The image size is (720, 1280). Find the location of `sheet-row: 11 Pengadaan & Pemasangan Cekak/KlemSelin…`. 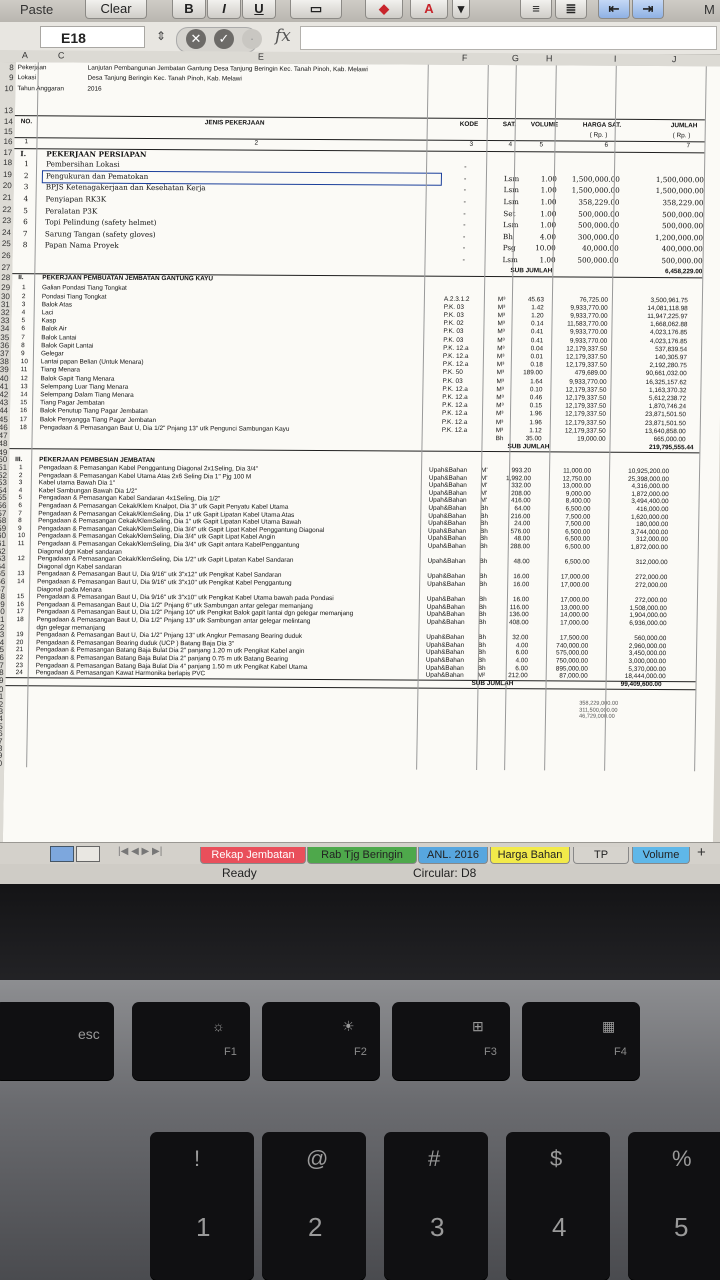

sheet-row: 11 Pengadaan & Pemasangan Cekak/KlemSelin… is located at coordinates (363, 545).